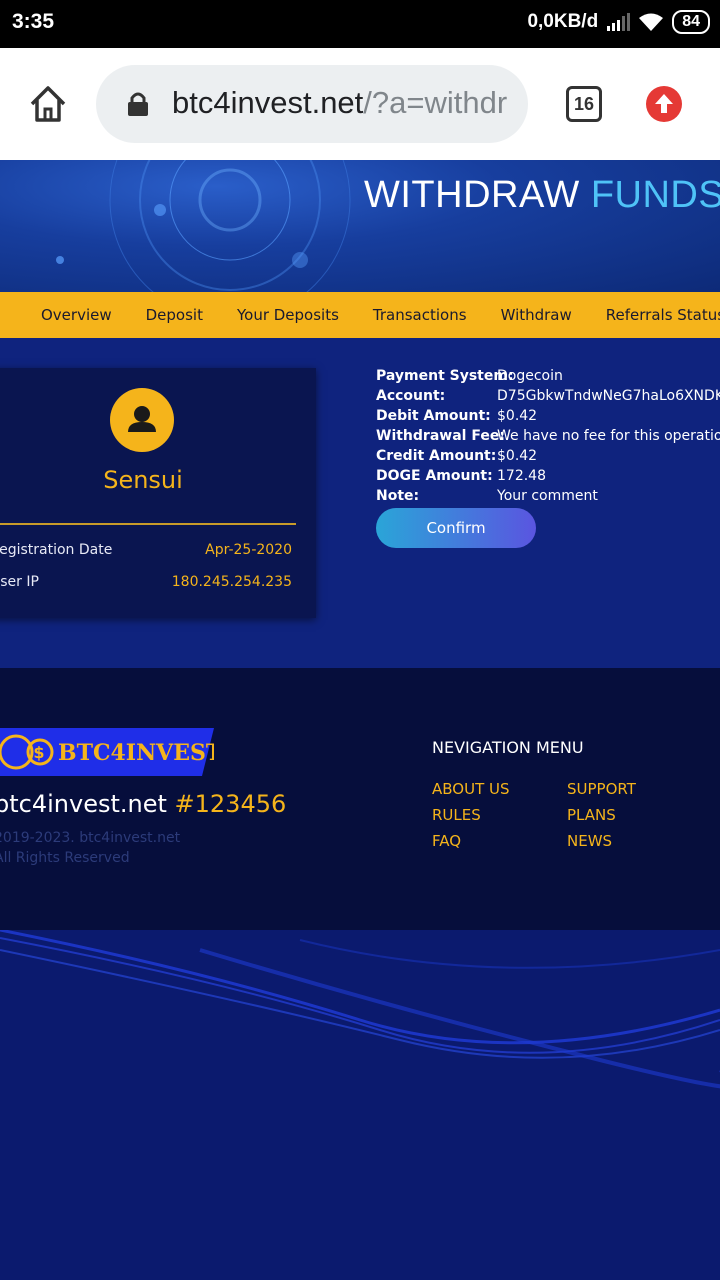 This screenshot has height=1280, width=720. I want to click on url-text: btc4invest.net/?a=withdraw, so click(340, 103).